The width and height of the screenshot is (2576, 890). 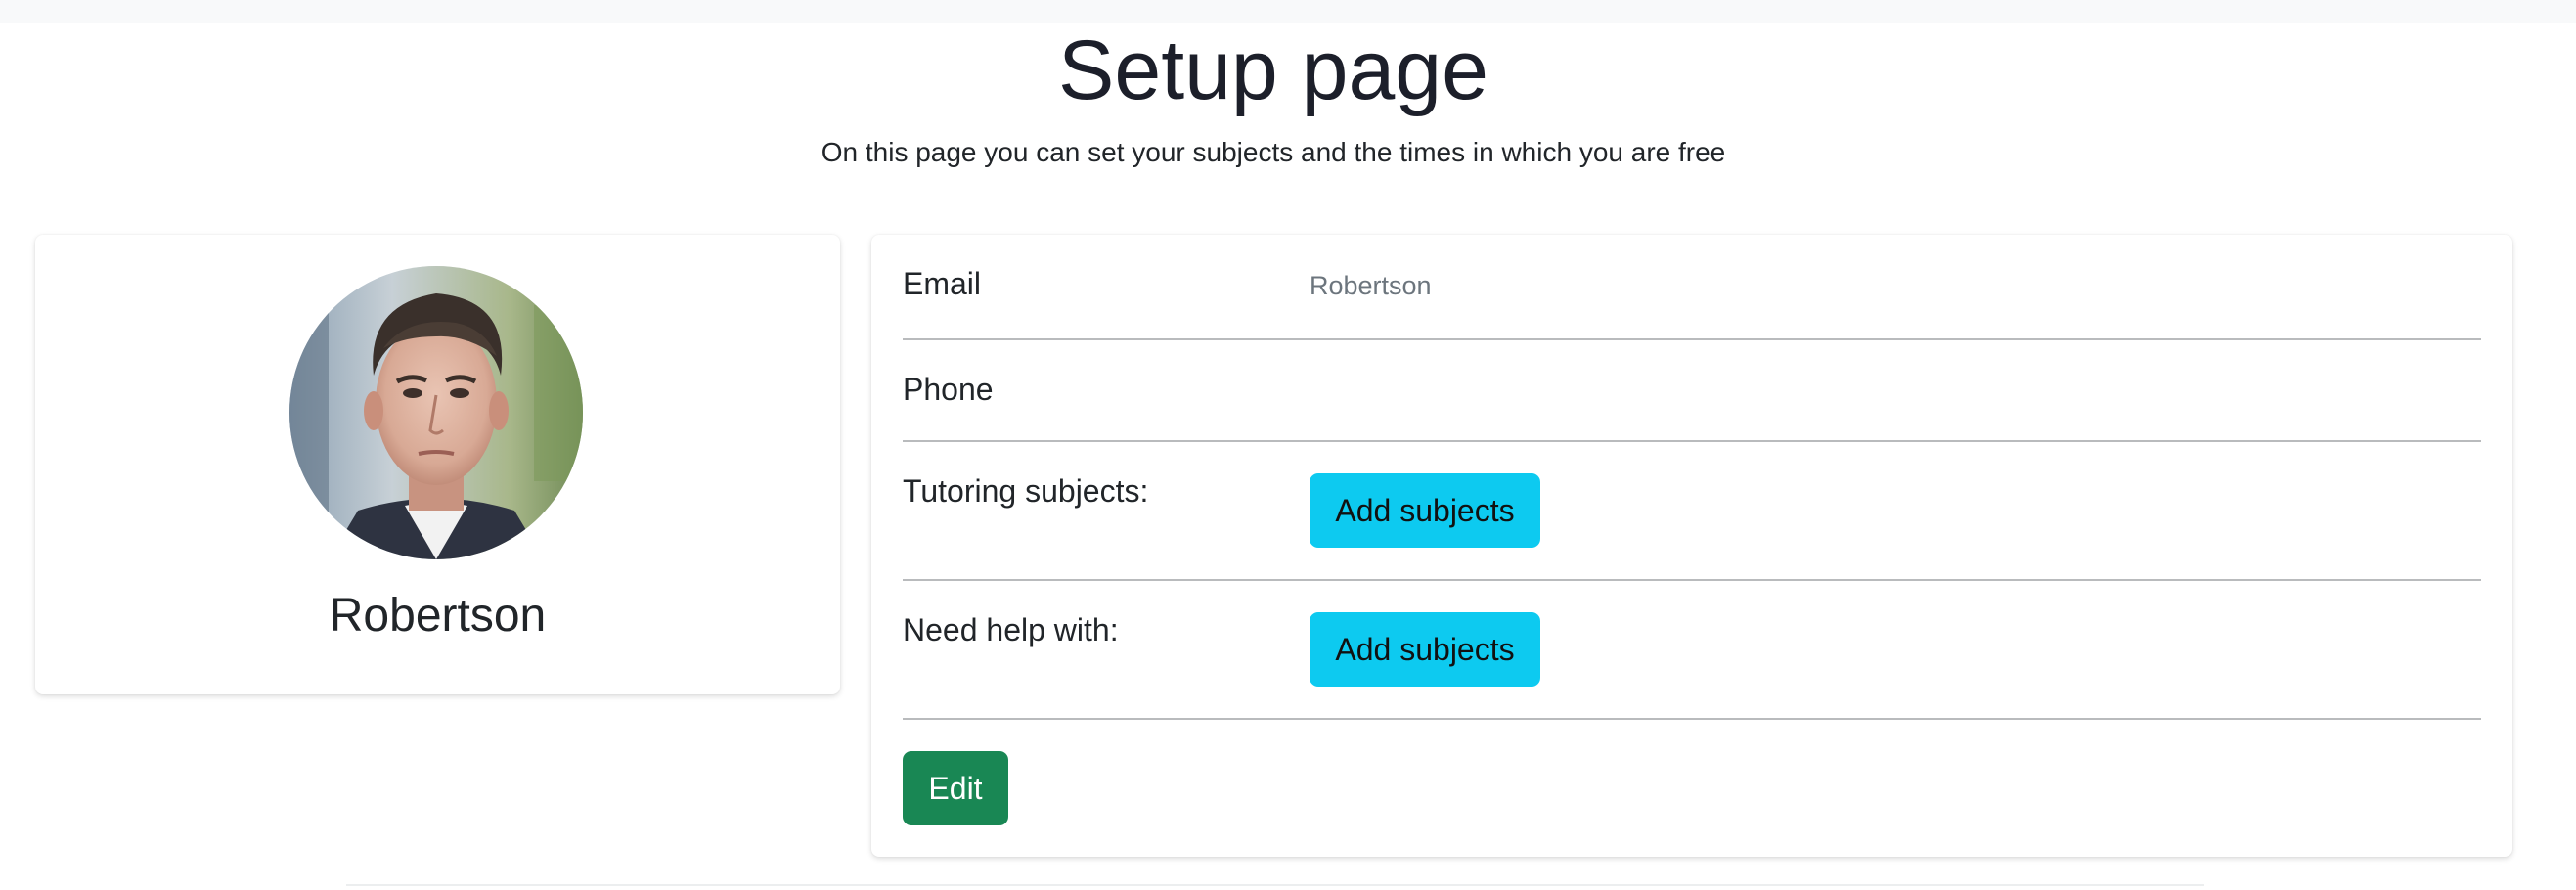 What do you see at coordinates (1273, 70) in the screenshot?
I see `page-title: Setup page` at bounding box center [1273, 70].